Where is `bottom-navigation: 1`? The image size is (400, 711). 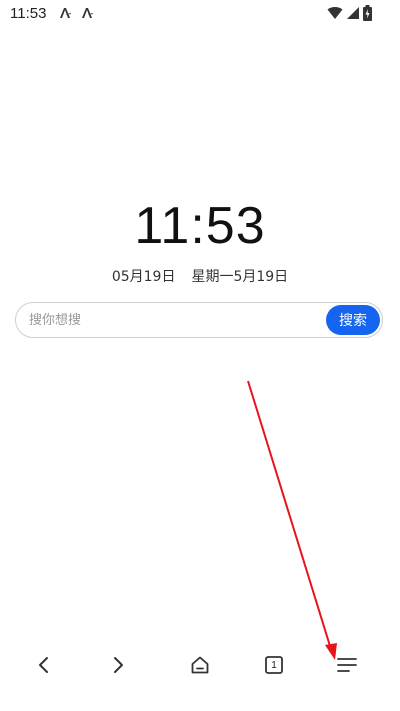 bottom-navigation: 1 is located at coordinates (200, 665).